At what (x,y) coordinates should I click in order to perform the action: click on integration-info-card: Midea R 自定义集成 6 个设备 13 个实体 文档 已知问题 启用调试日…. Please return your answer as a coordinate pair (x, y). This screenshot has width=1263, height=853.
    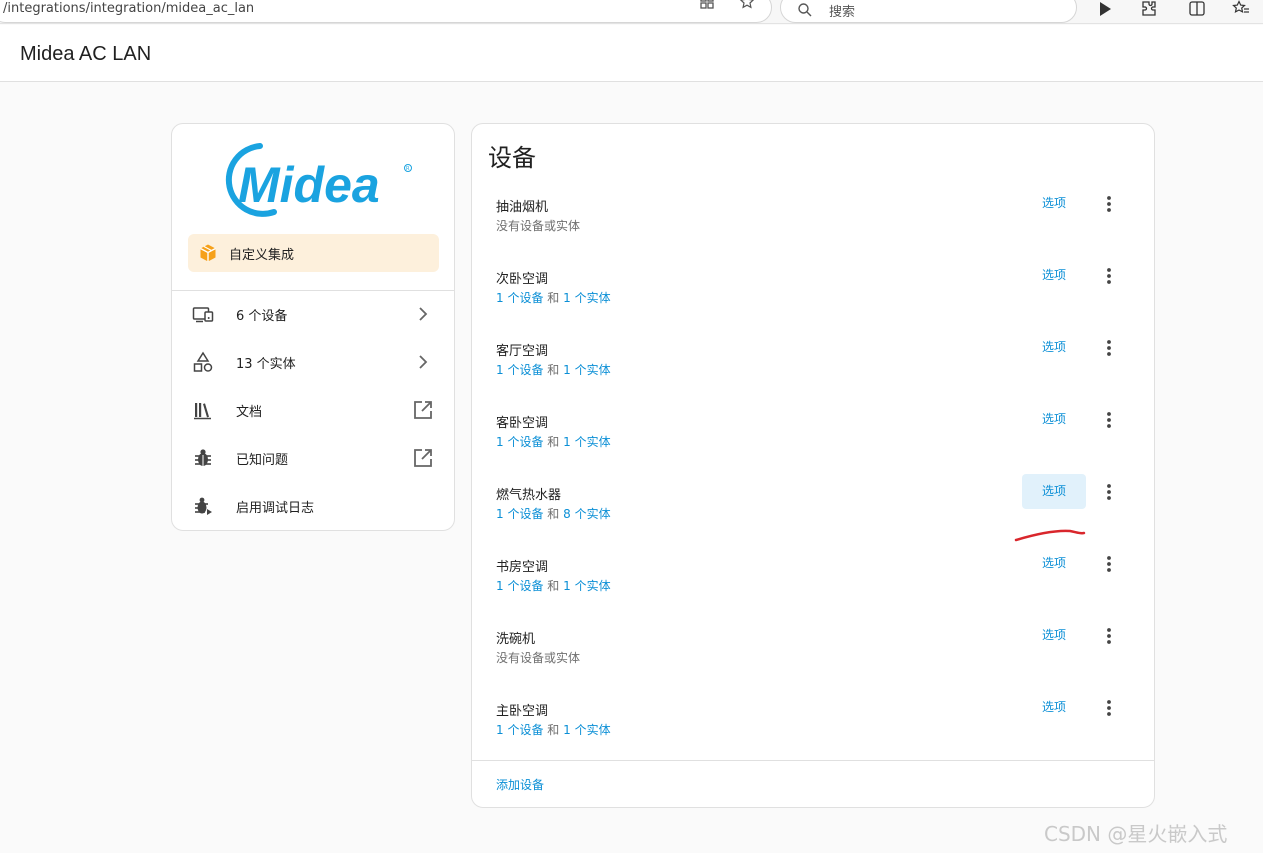
    Looking at the image, I should click on (313, 327).